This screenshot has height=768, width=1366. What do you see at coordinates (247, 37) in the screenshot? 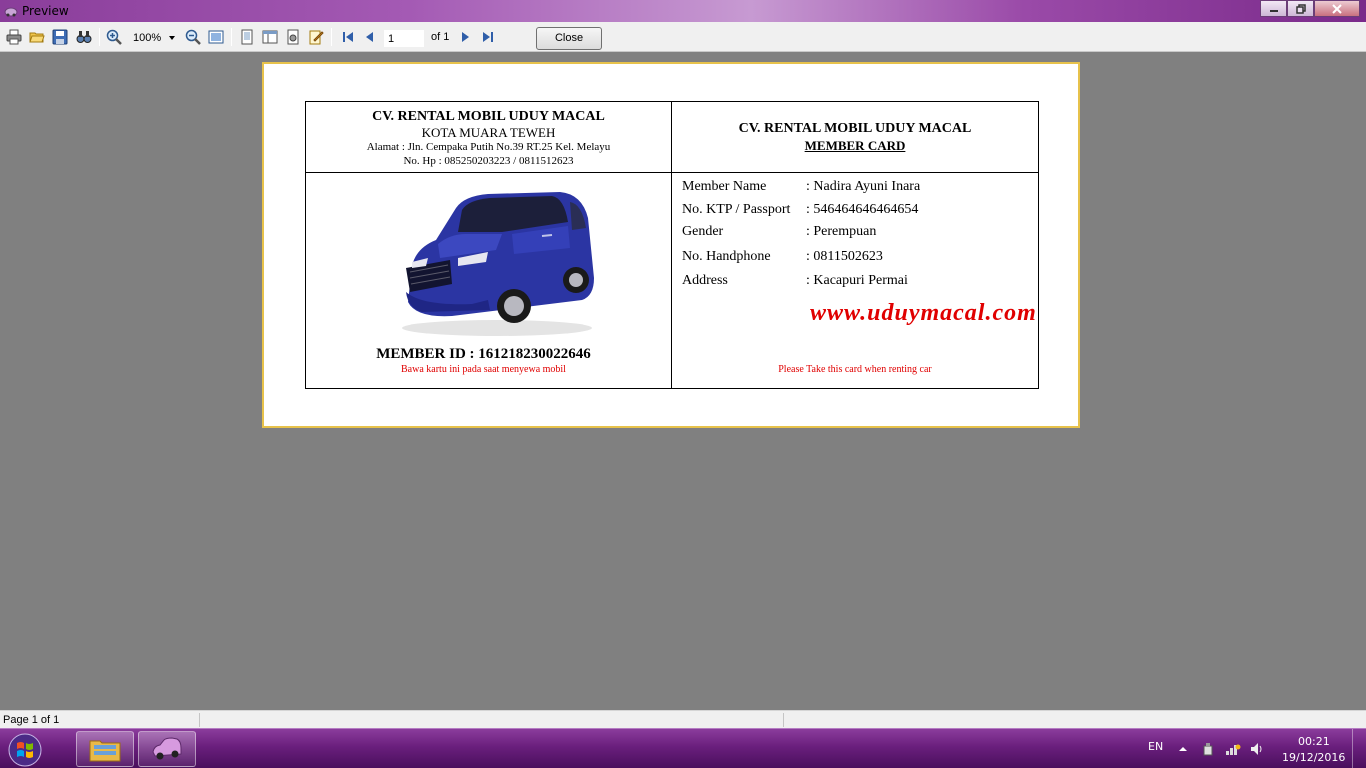
I see `one-page-icon` at bounding box center [247, 37].